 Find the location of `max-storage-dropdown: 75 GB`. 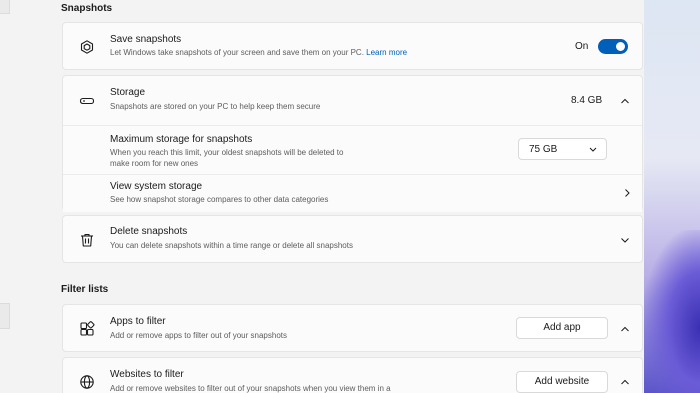

max-storage-dropdown: 75 GB is located at coordinates (562, 149).